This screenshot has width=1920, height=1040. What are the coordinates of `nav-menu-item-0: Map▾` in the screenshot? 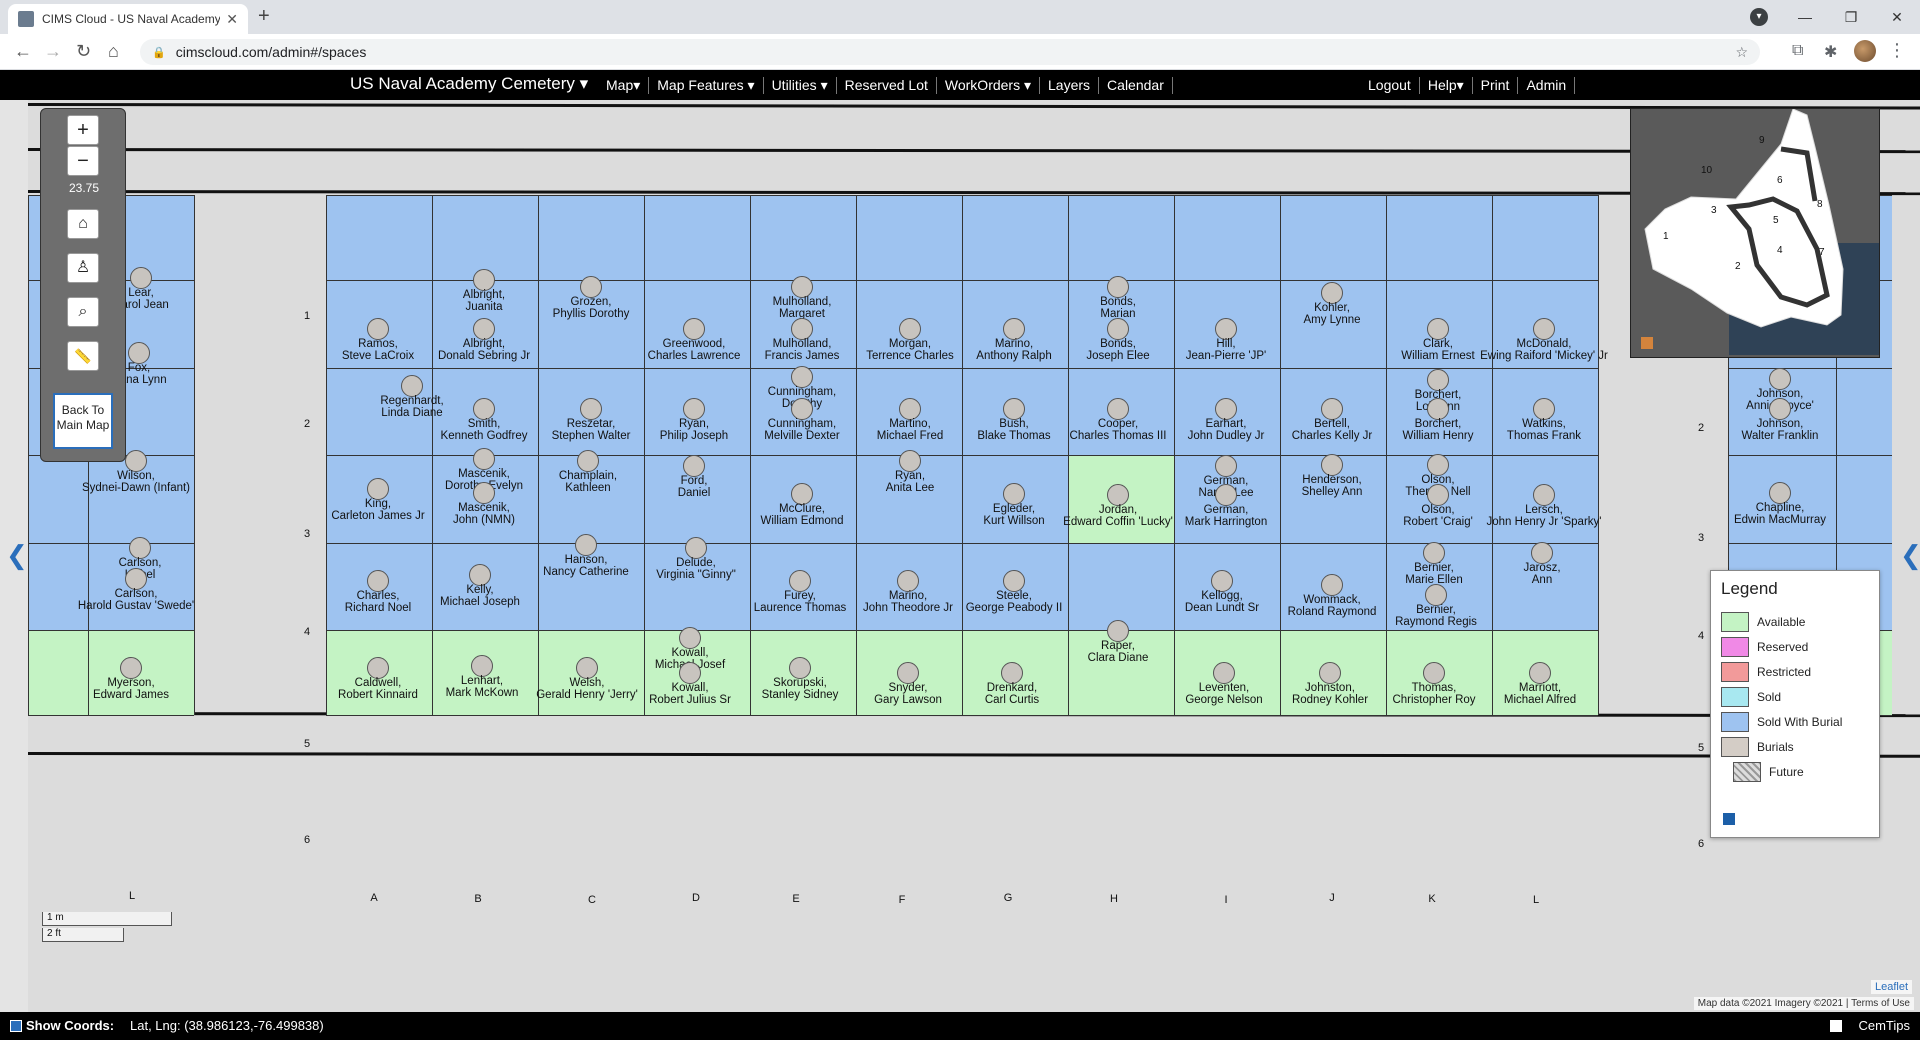 It's located at (624, 85).